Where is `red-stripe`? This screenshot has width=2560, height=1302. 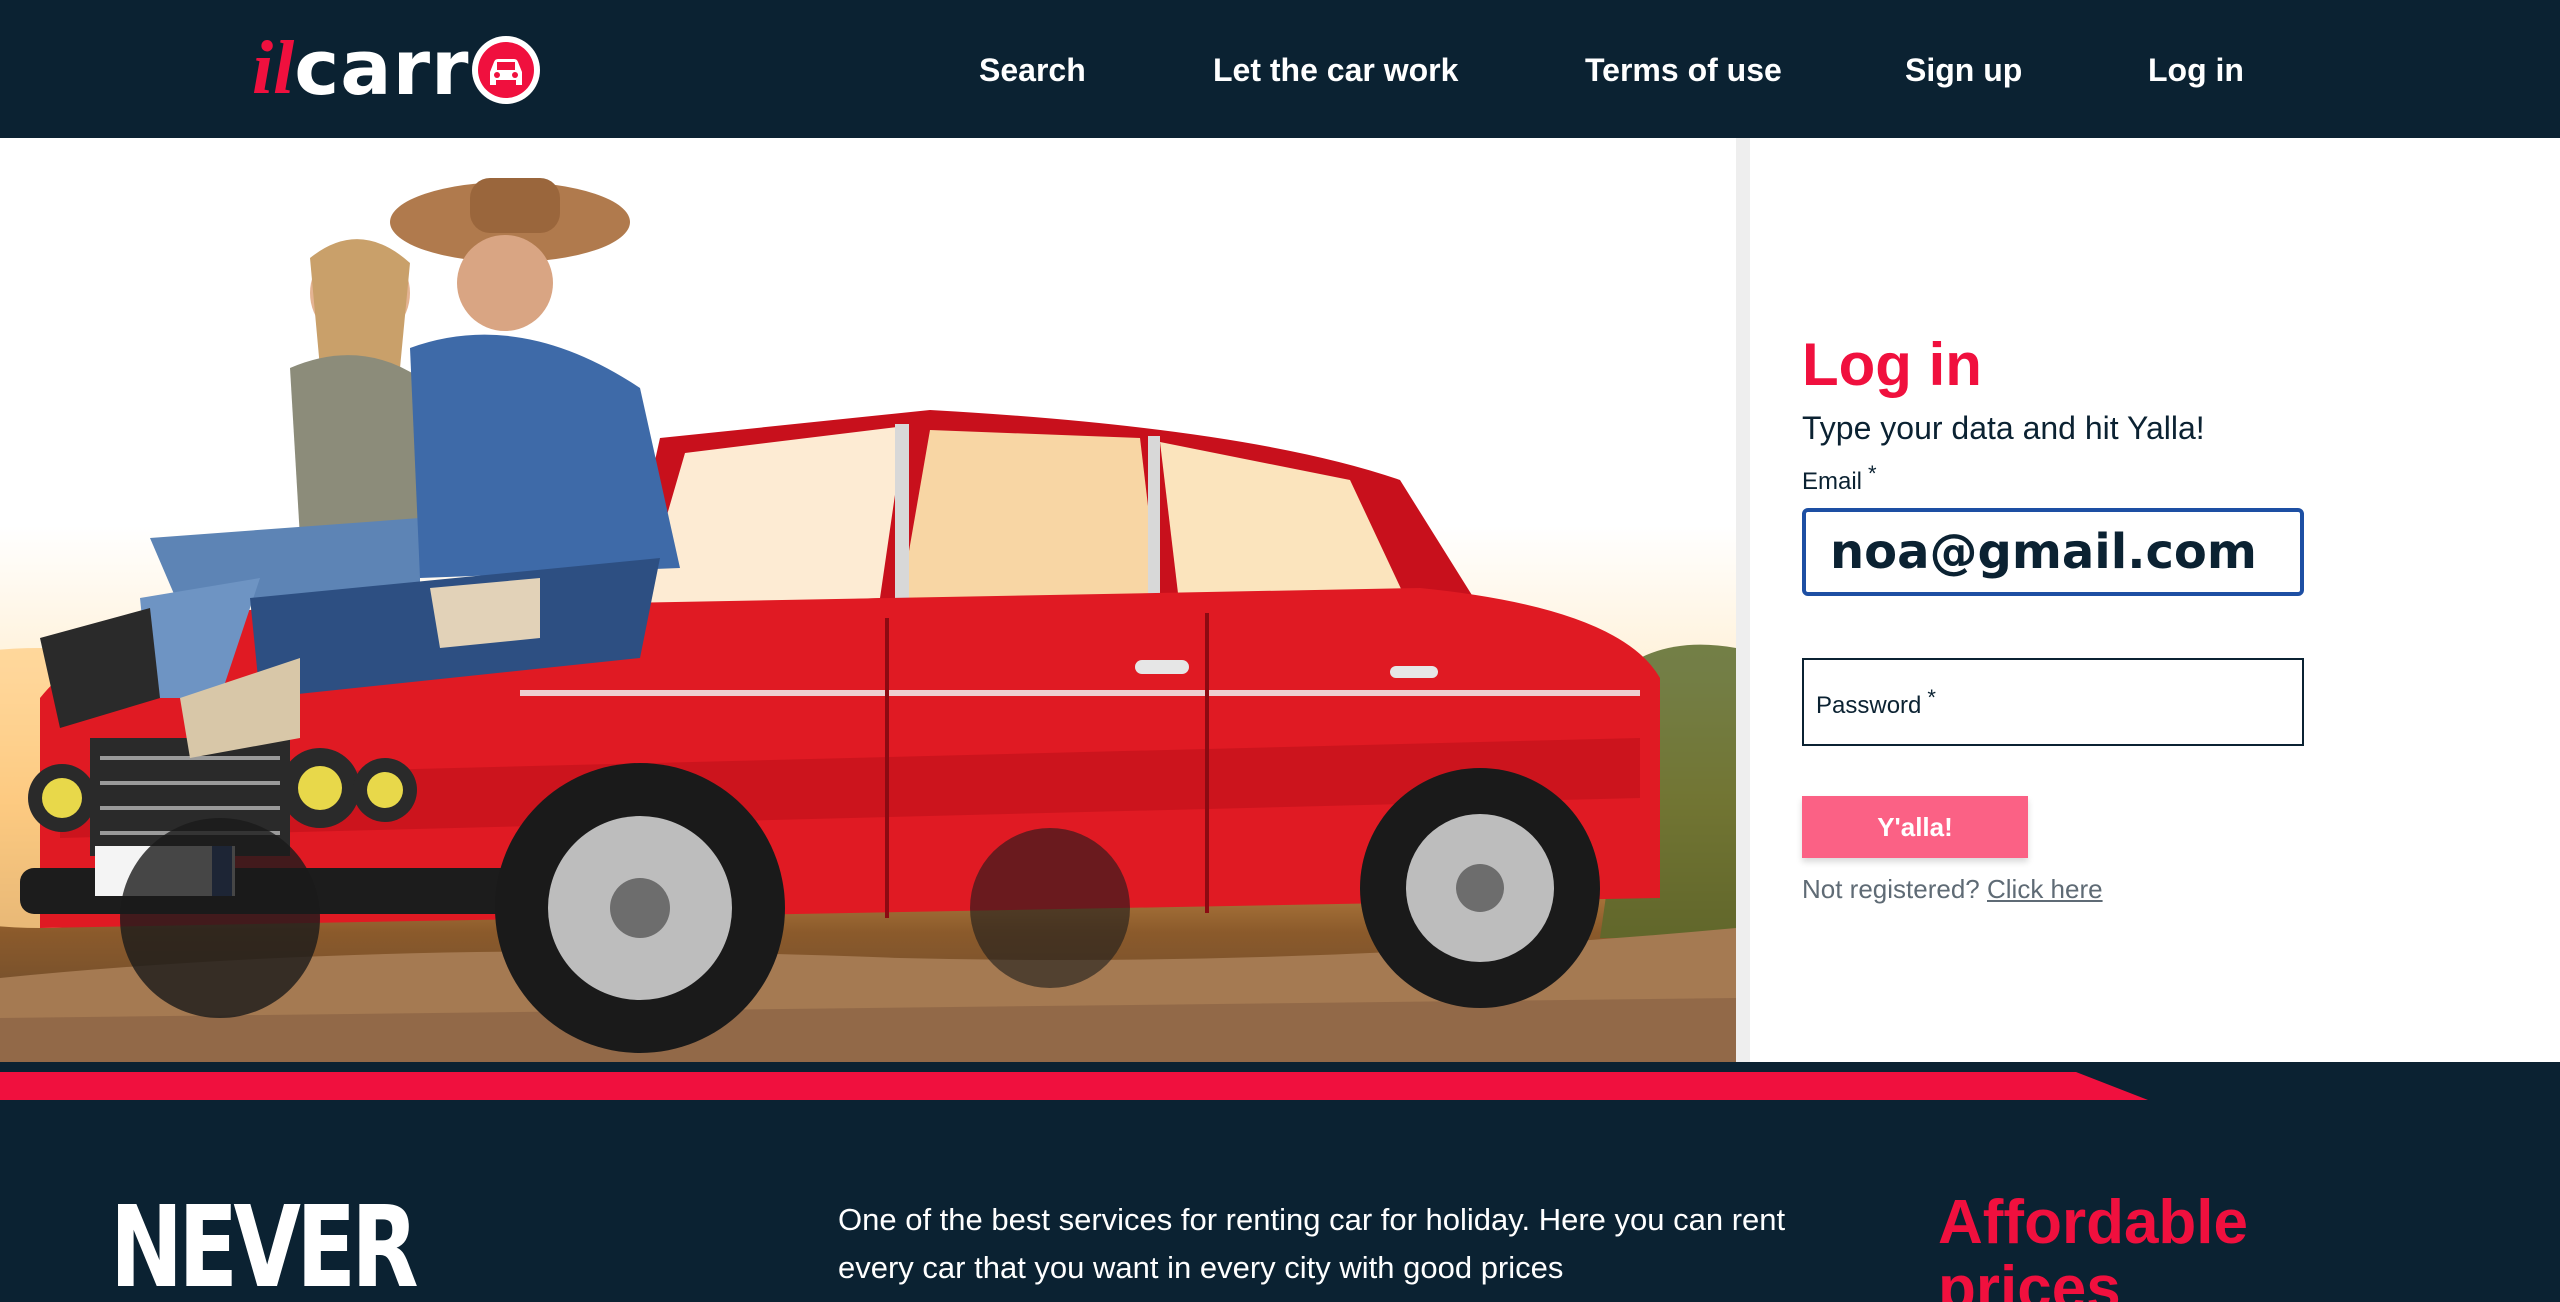 red-stripe is located at coordinates (1074, 1086).